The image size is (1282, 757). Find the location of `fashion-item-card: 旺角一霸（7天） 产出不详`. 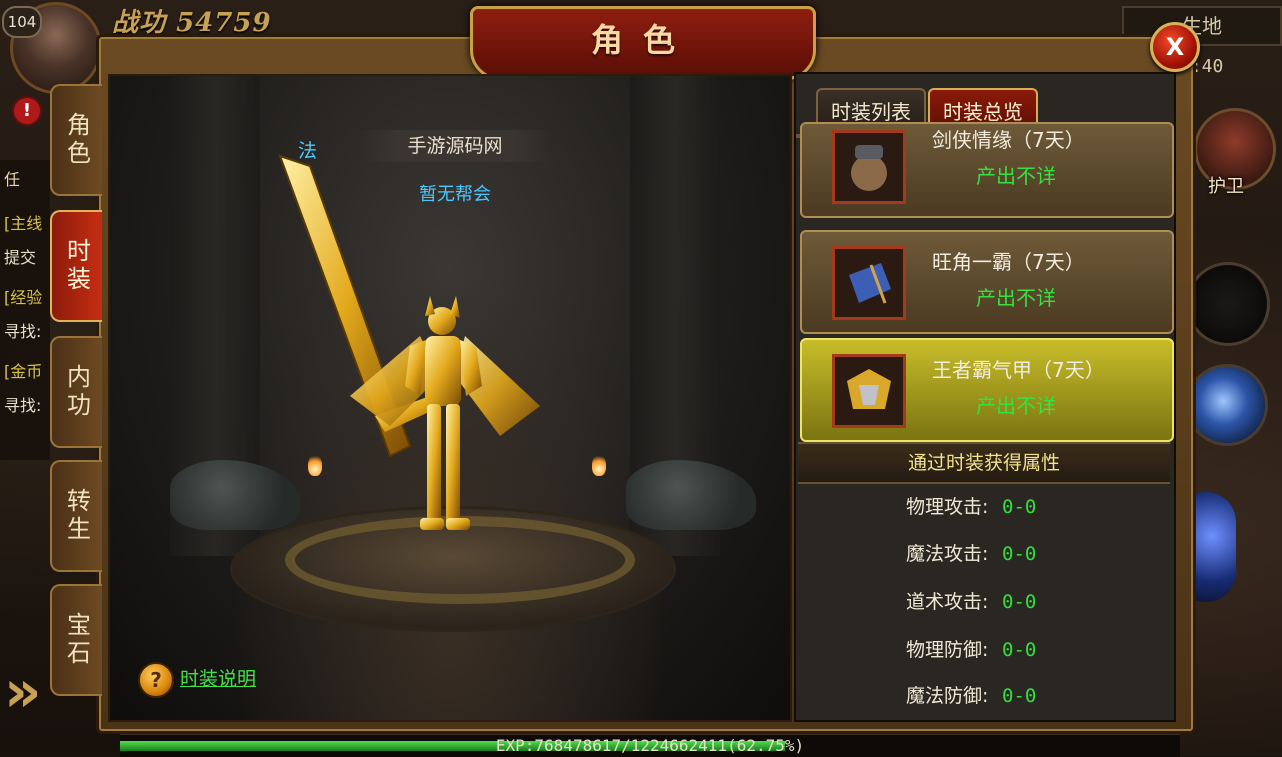

fashion-item-card: 旺角一霸（7天） 产出不详 is located at coordinates (987, 282).